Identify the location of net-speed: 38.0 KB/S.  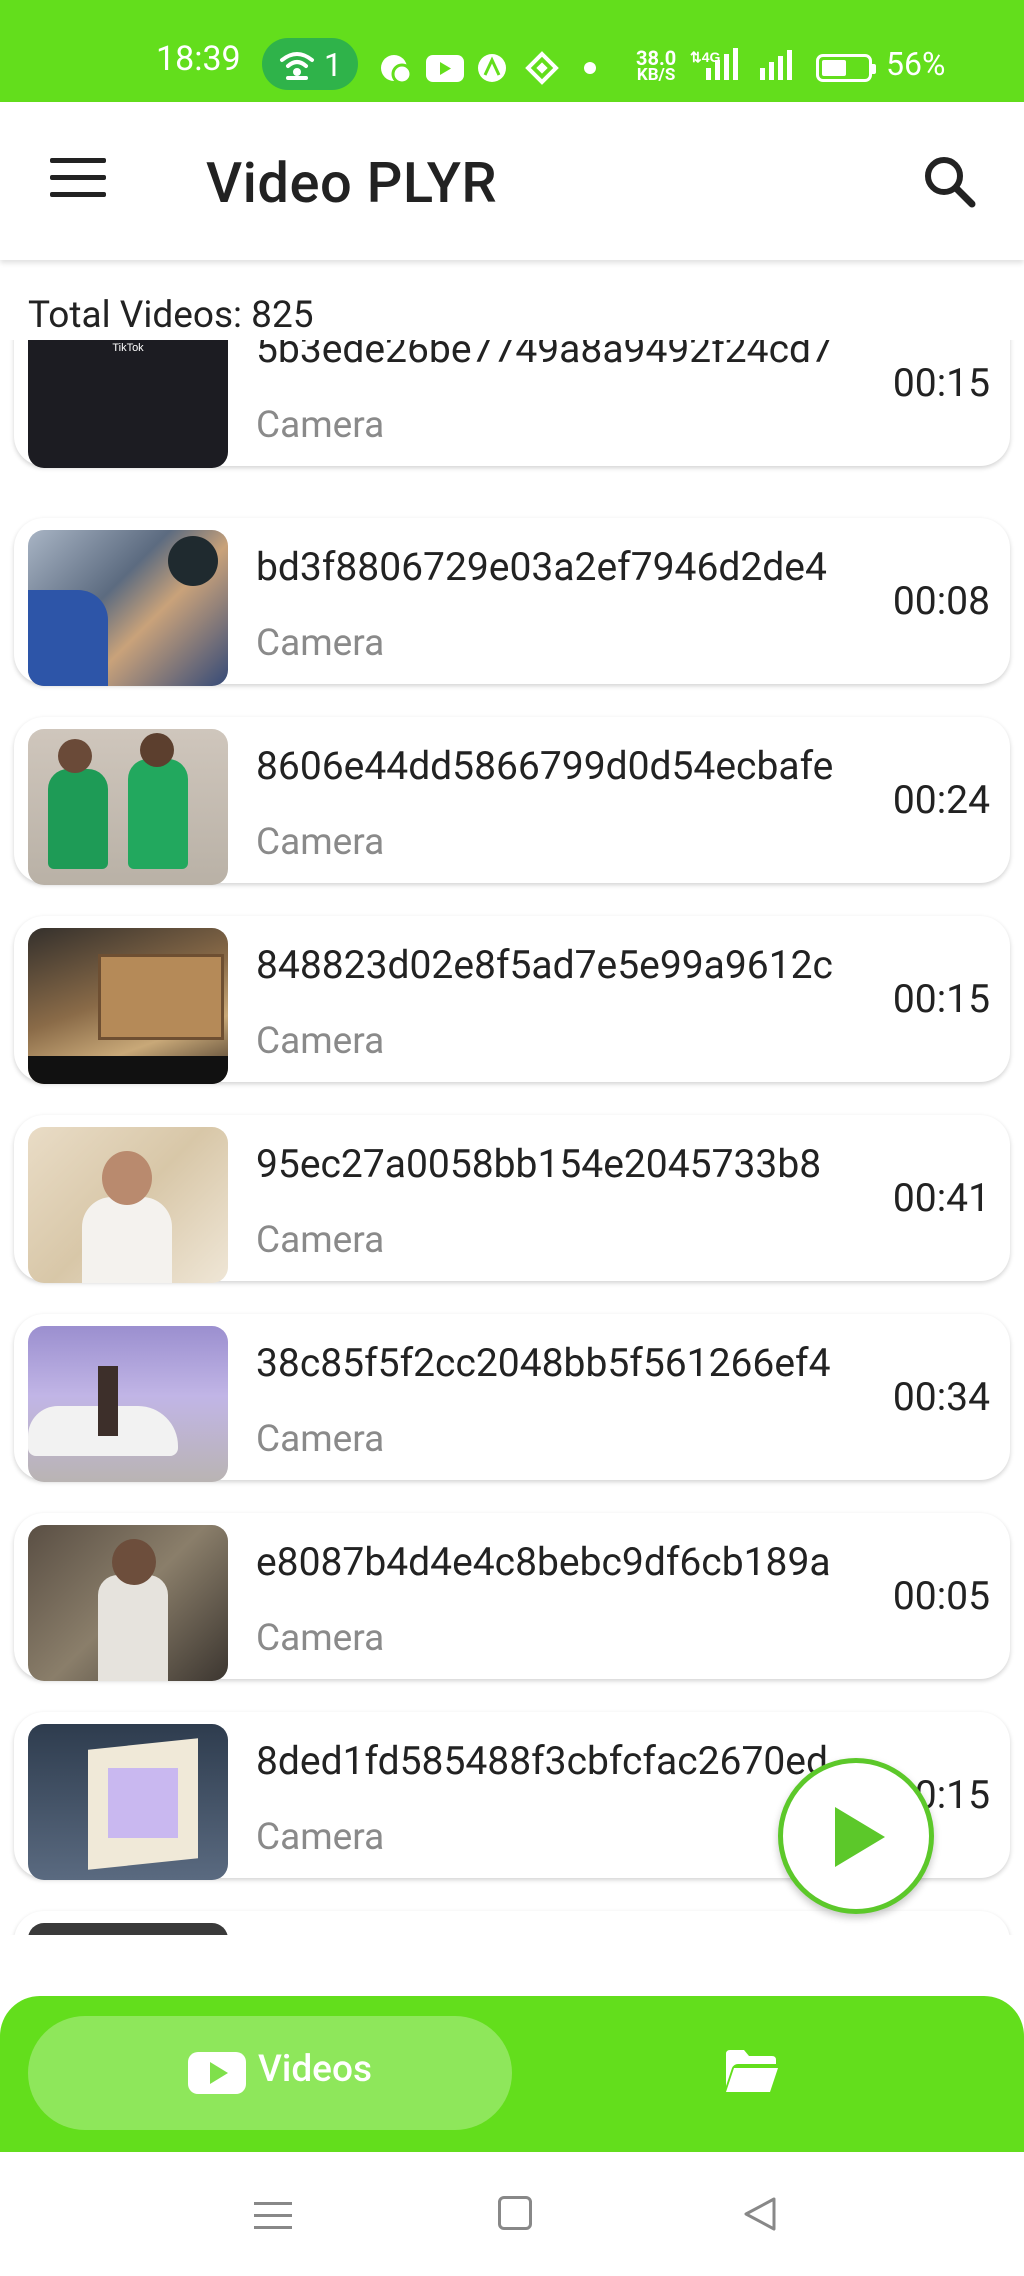
(656, 65).